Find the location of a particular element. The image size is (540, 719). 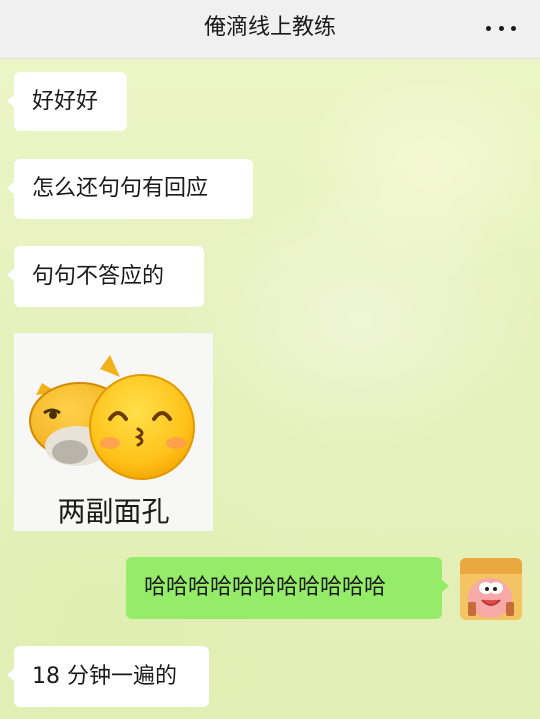

message-text: 句句不答应的 is located at coordinates (98, 276).